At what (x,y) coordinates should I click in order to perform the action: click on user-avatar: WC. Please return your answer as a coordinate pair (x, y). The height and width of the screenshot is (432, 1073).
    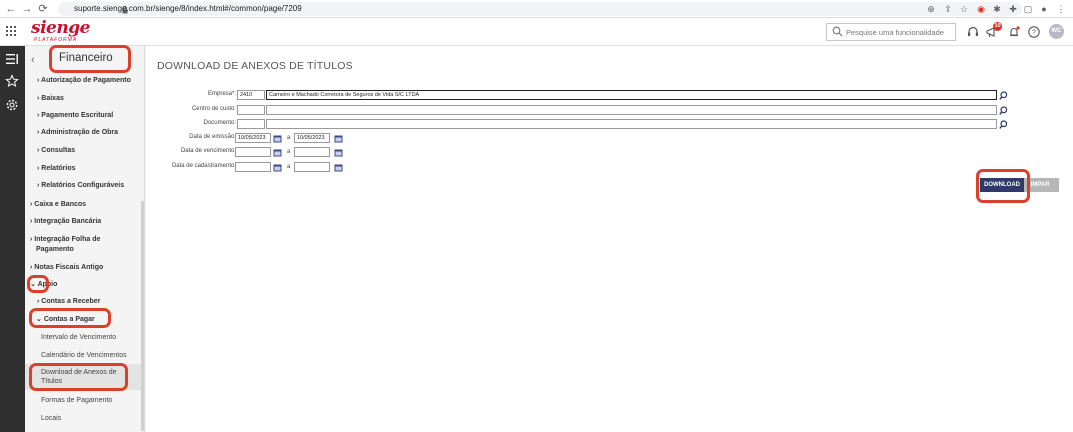
    Looking at the image, I should click on (1056, 31).